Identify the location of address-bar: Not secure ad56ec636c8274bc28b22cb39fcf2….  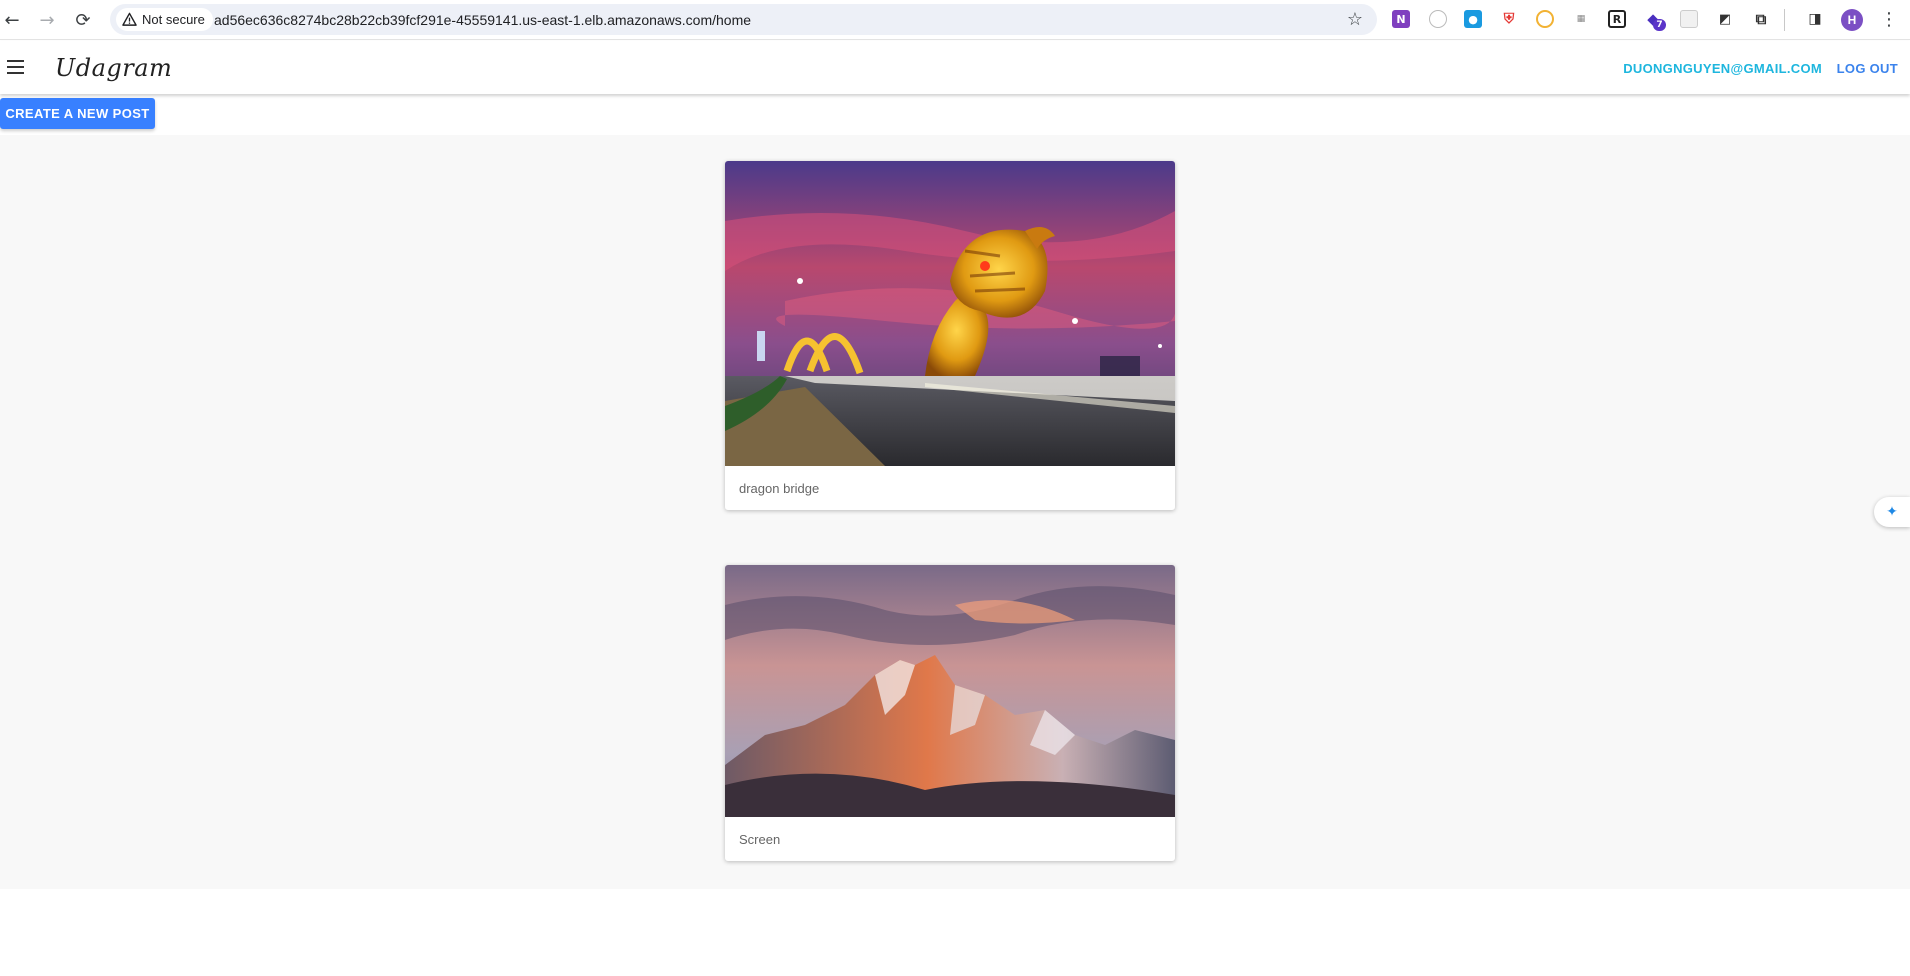
(743, 19).